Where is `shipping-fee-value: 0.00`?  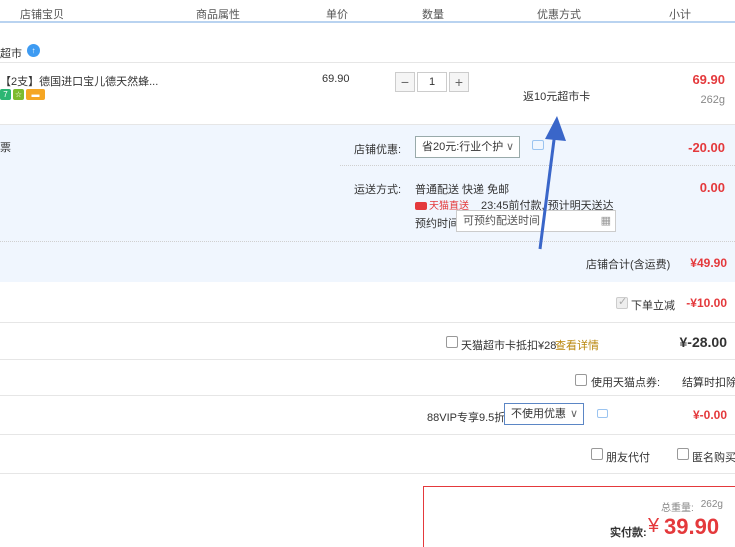 shipping-fee-value: 0.00 is located at coordinates (712, 187).